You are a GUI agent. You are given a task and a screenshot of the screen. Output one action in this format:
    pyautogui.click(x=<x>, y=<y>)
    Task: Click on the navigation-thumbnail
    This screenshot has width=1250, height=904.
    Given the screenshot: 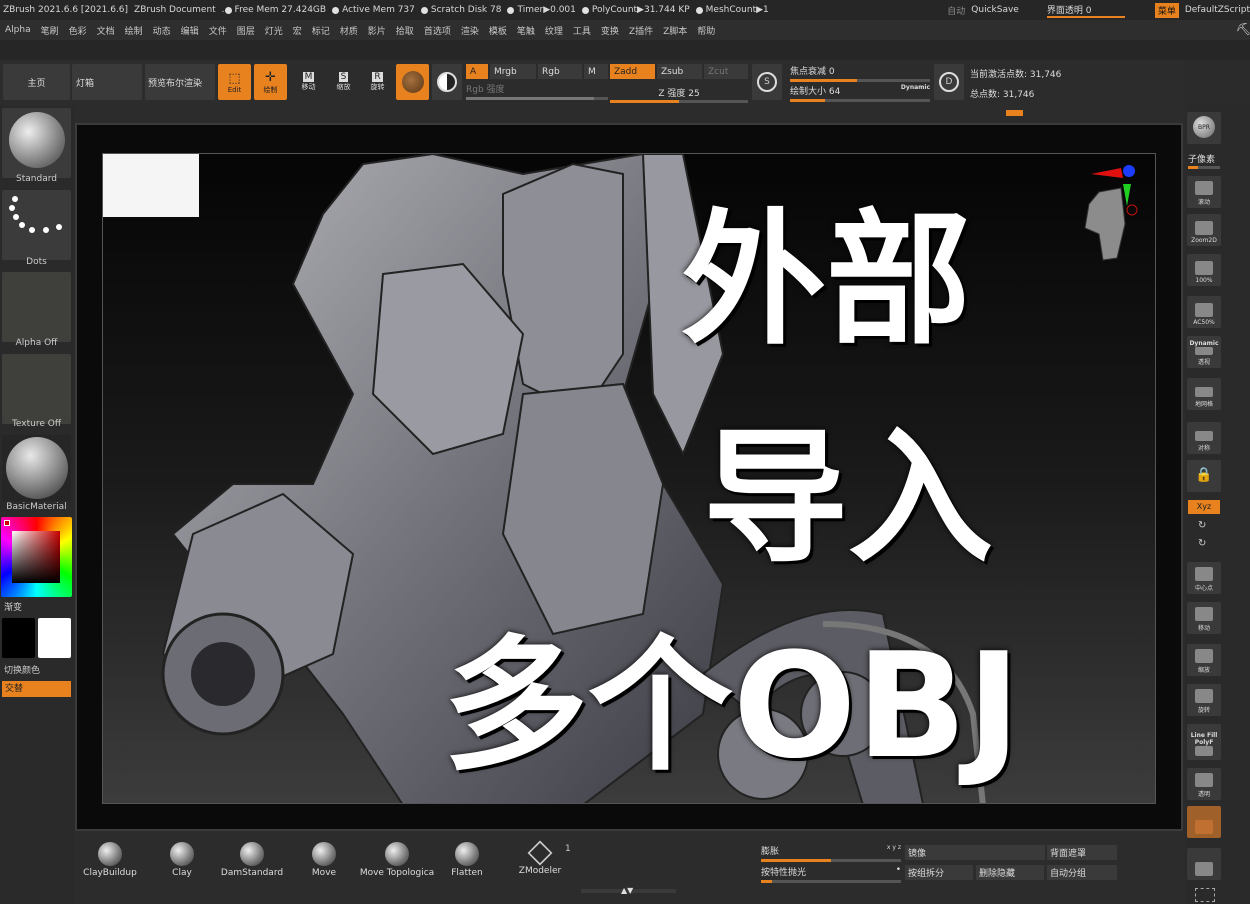 What is the action you would take?
    pyautogui.click(x=151, y=185)
    